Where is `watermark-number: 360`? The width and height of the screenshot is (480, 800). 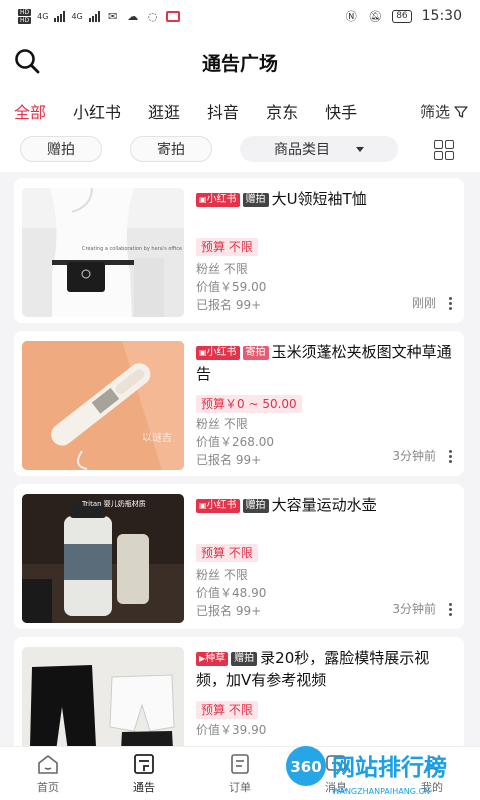 watermark-number: 360 is located at coordinates (305, 767).